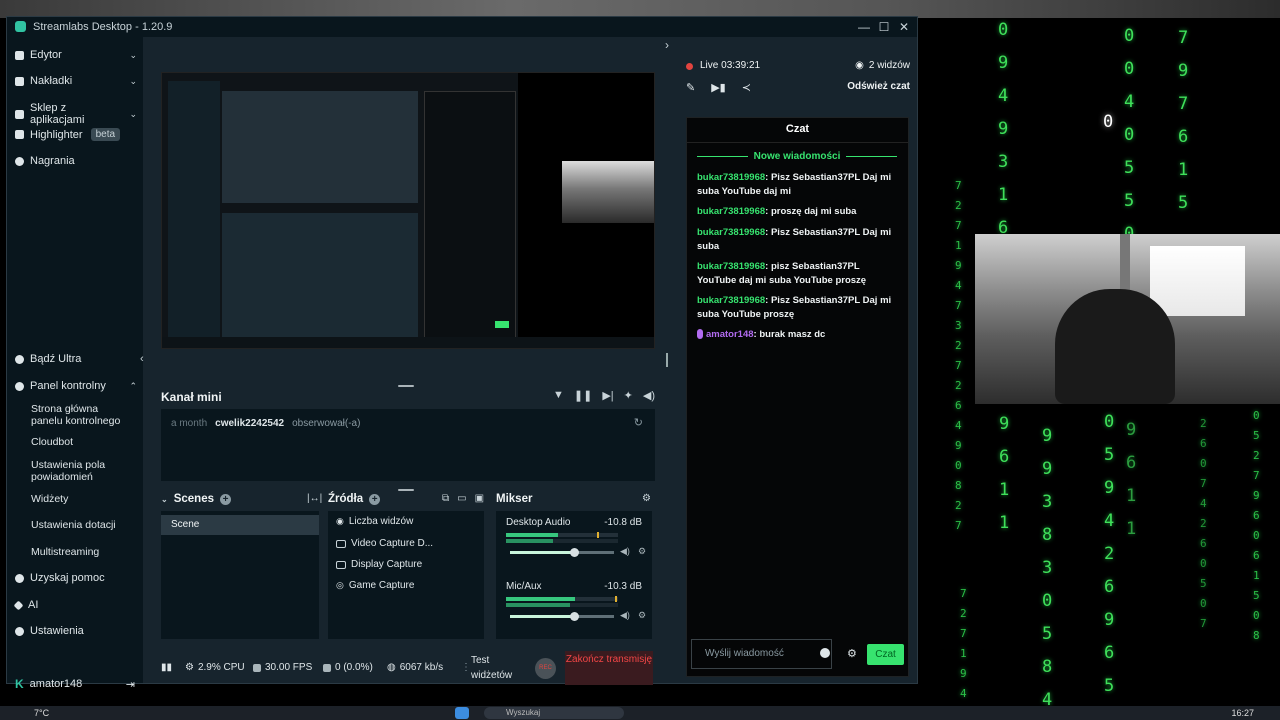 This screenshot has height=720, width=1280. Describe the element at coordinates (667, 45) in the screenshot. I see `expand-panel-icon: ›` at that location.